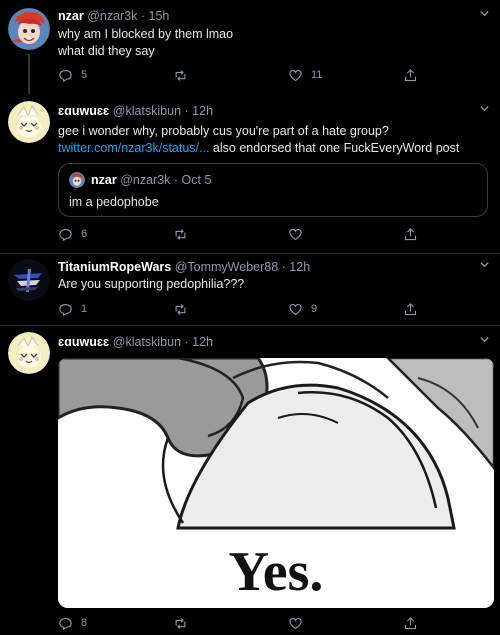  I want to click on reply-count: 5, so click(84, 75).